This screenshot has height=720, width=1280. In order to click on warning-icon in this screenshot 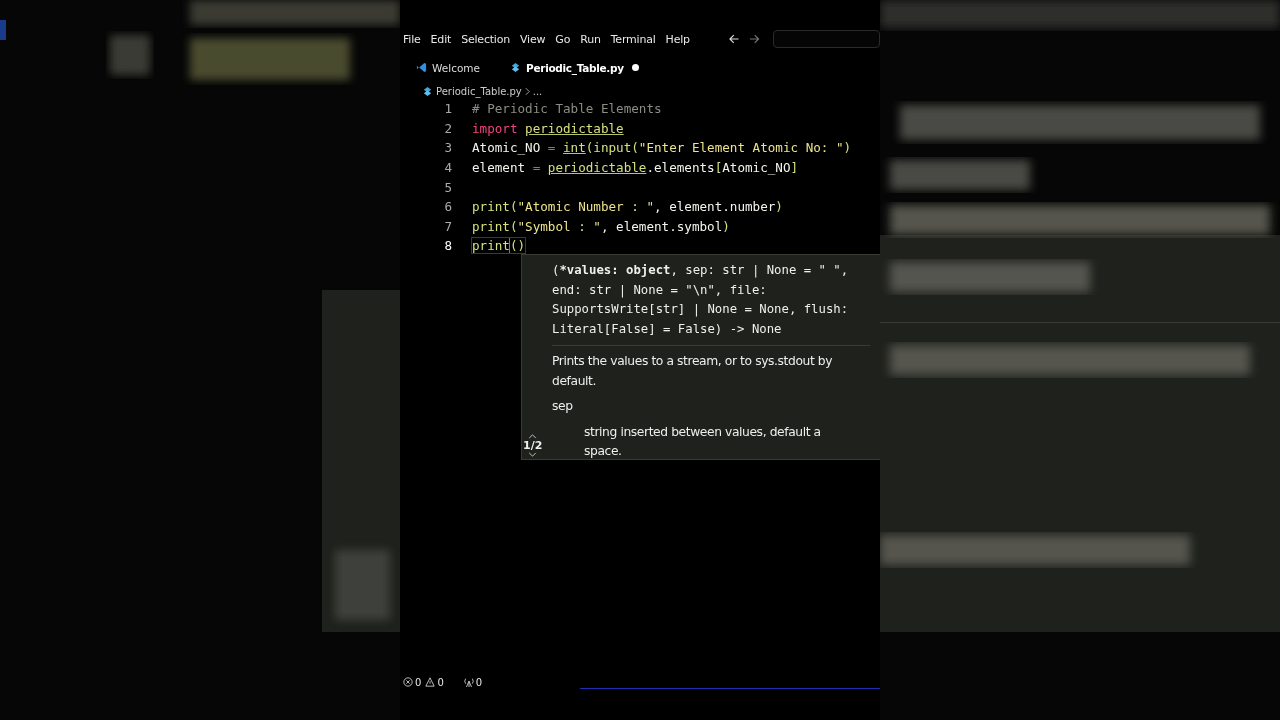, I will do `click(430, 682)`.